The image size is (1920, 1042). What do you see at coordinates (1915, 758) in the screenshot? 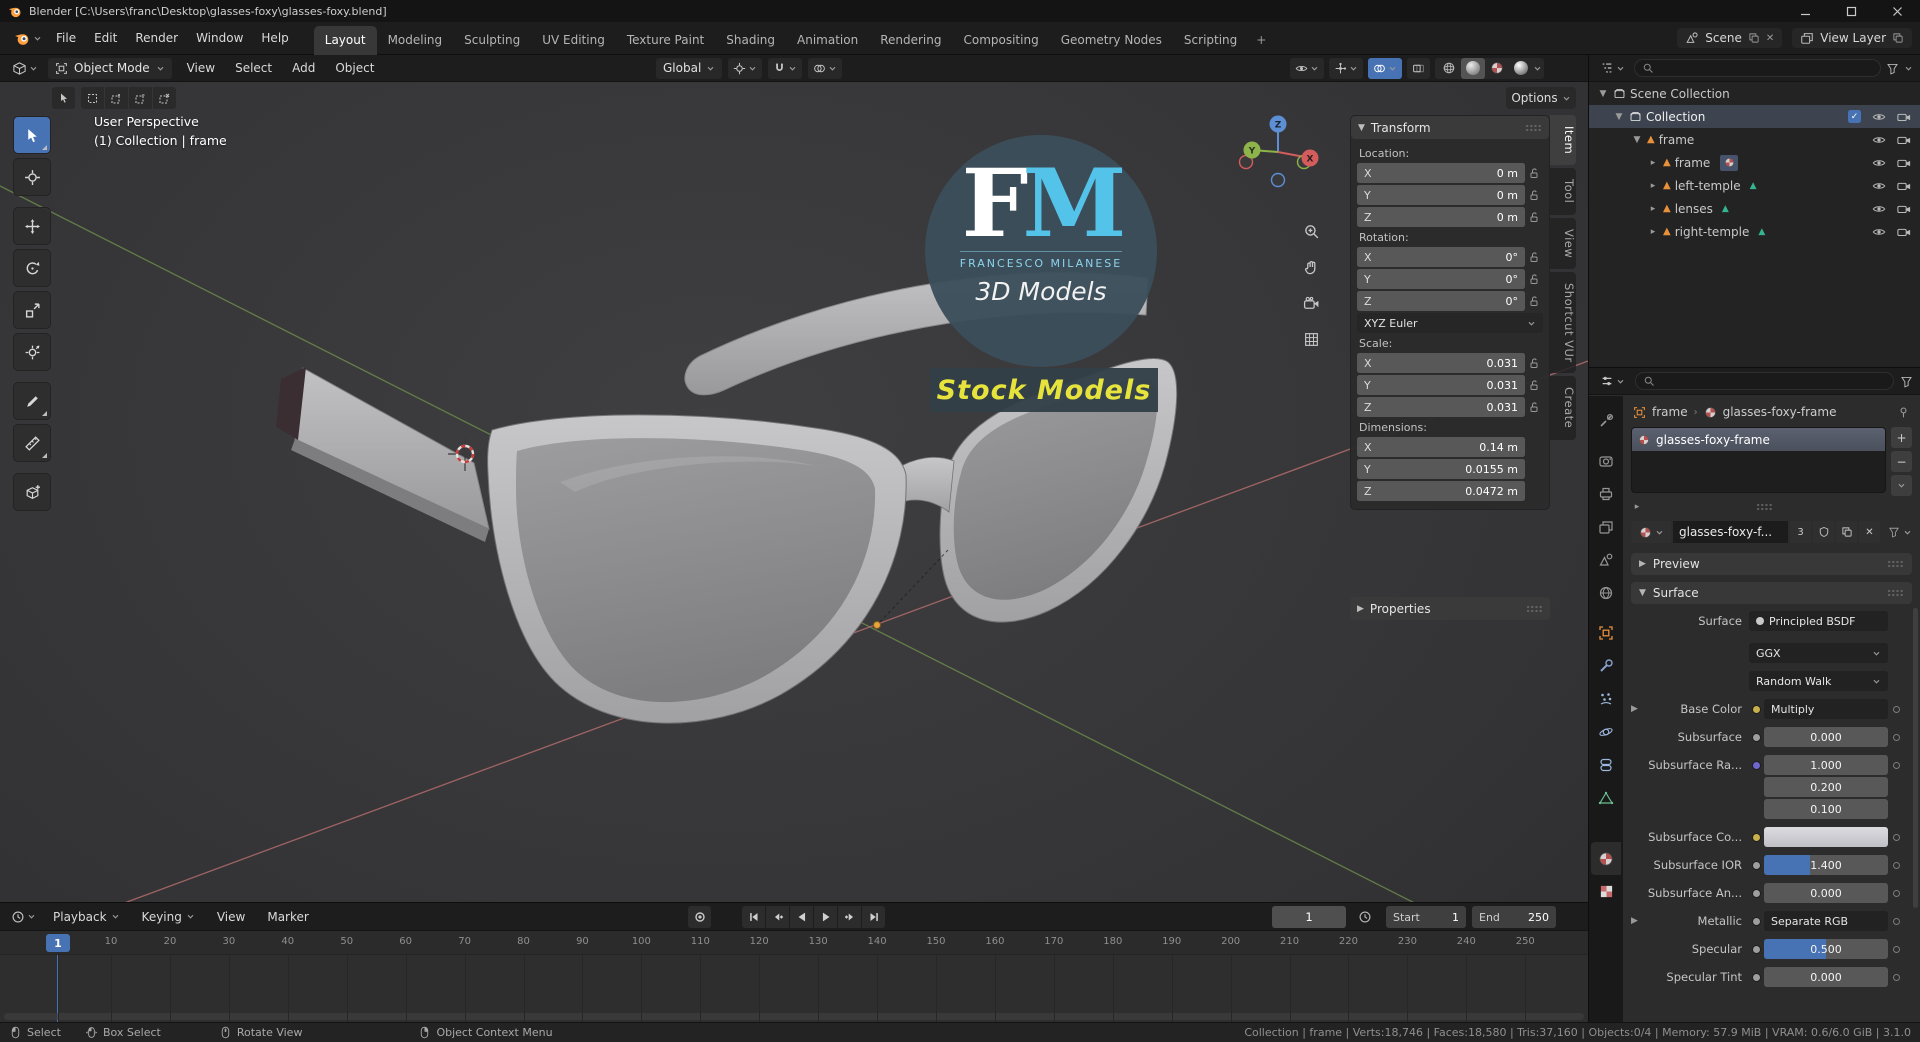
I see `properties-scrollbar` at bounding box center [1915, 758].